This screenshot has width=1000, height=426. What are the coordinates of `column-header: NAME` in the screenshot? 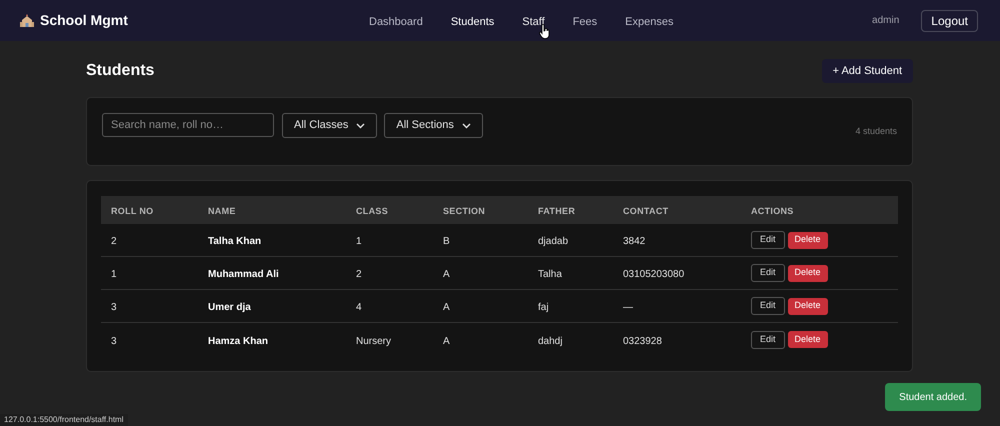 It's located at (222, 211).